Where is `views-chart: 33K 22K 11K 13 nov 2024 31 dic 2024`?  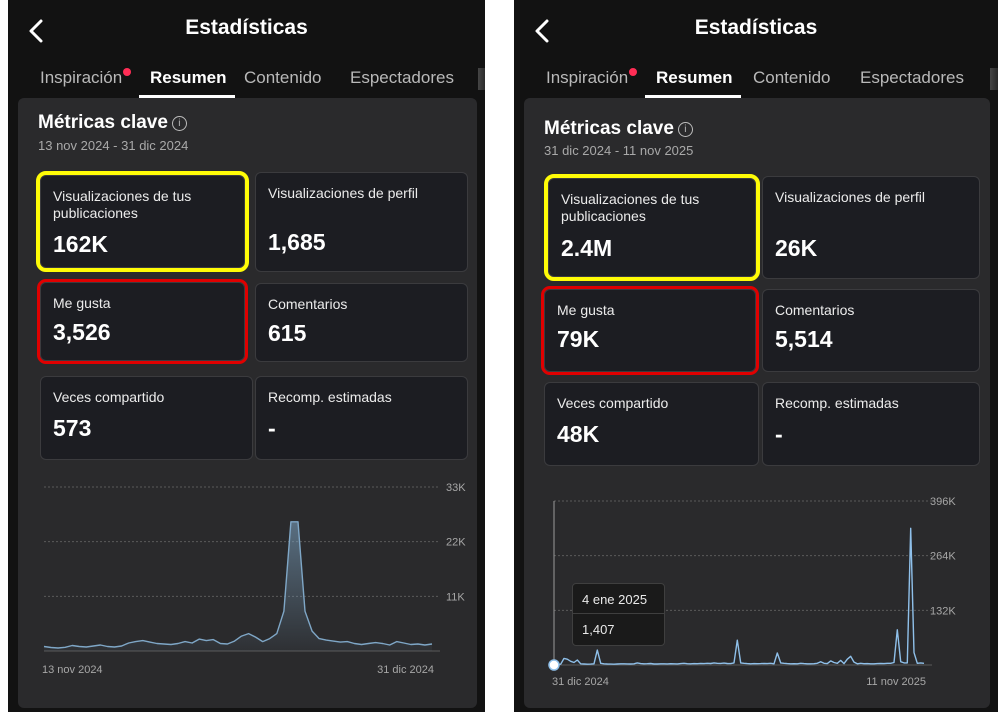 views-chart: 33K 22K 11K 13 nov 2024 31 dic 2024 is located at coordinates (247, 580).